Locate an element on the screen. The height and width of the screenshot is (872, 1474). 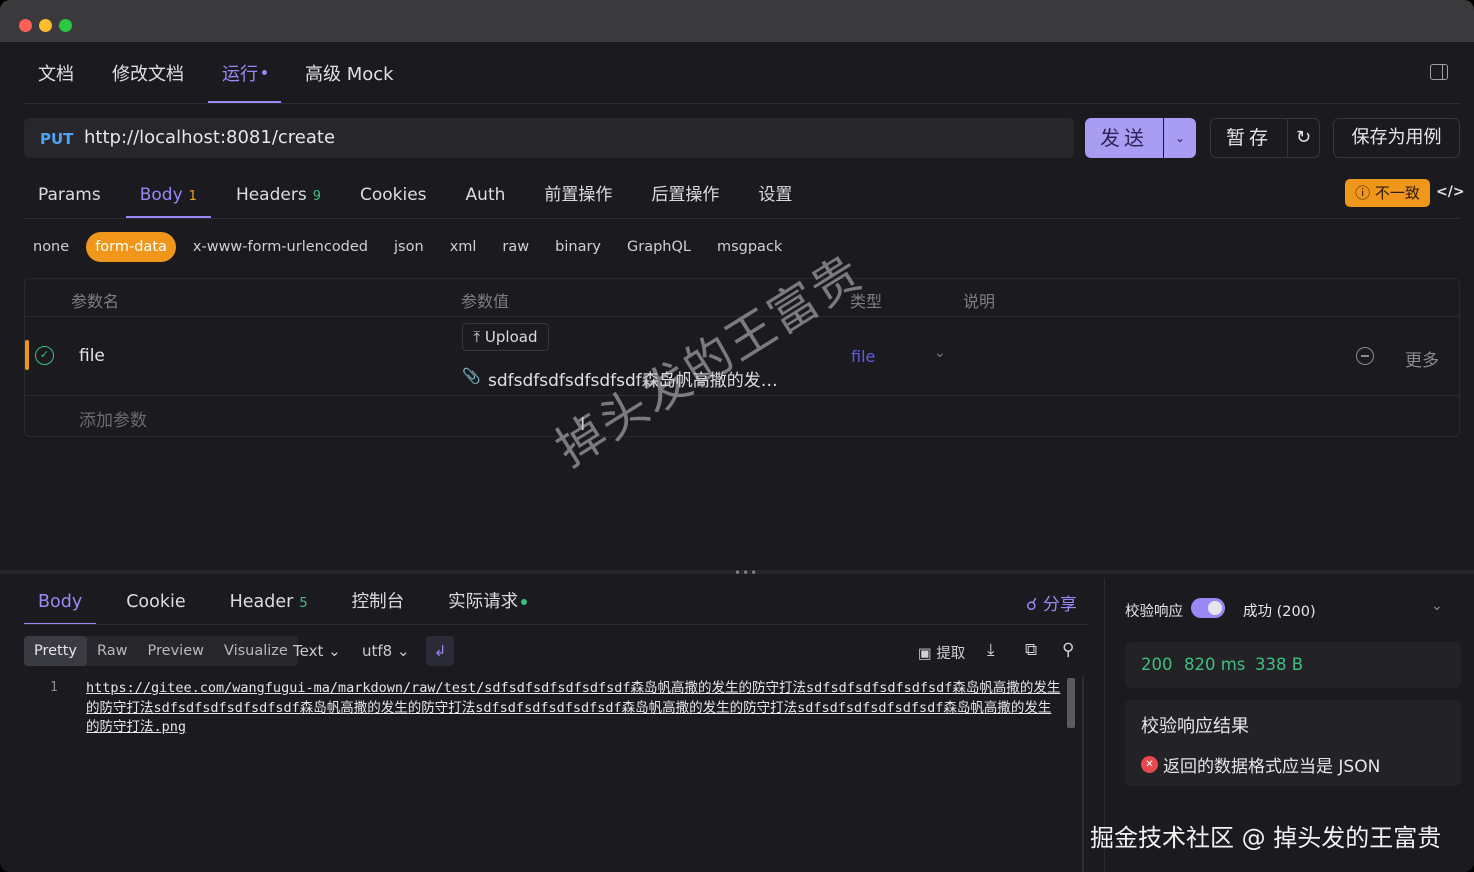
tab-docs-label: 文档 is located at coordinates (56, 74).